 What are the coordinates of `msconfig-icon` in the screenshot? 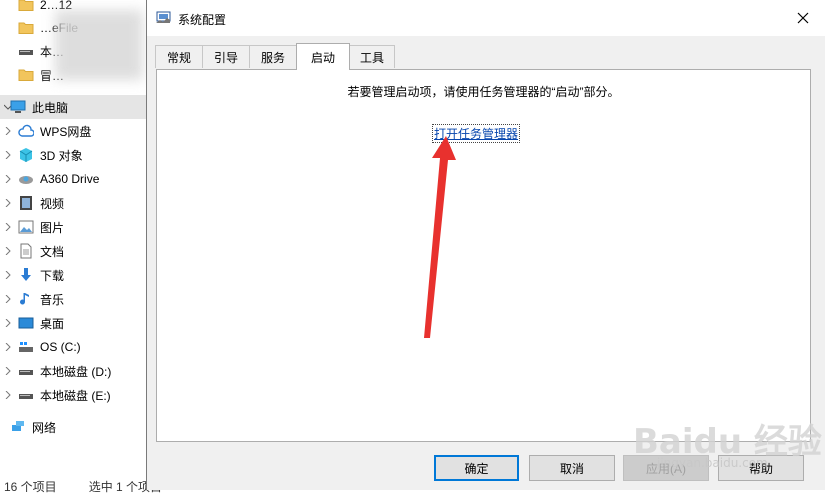 It's located at (163, 17).